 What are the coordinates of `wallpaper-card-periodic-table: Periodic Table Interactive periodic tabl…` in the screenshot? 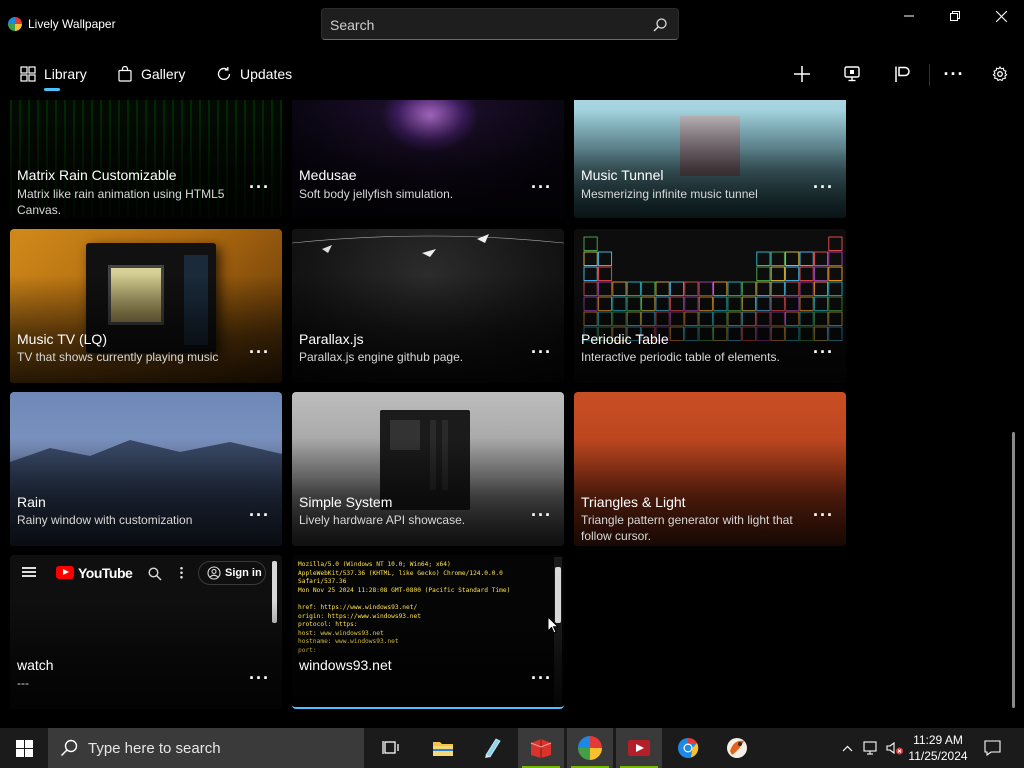 It's located at (710, 306).